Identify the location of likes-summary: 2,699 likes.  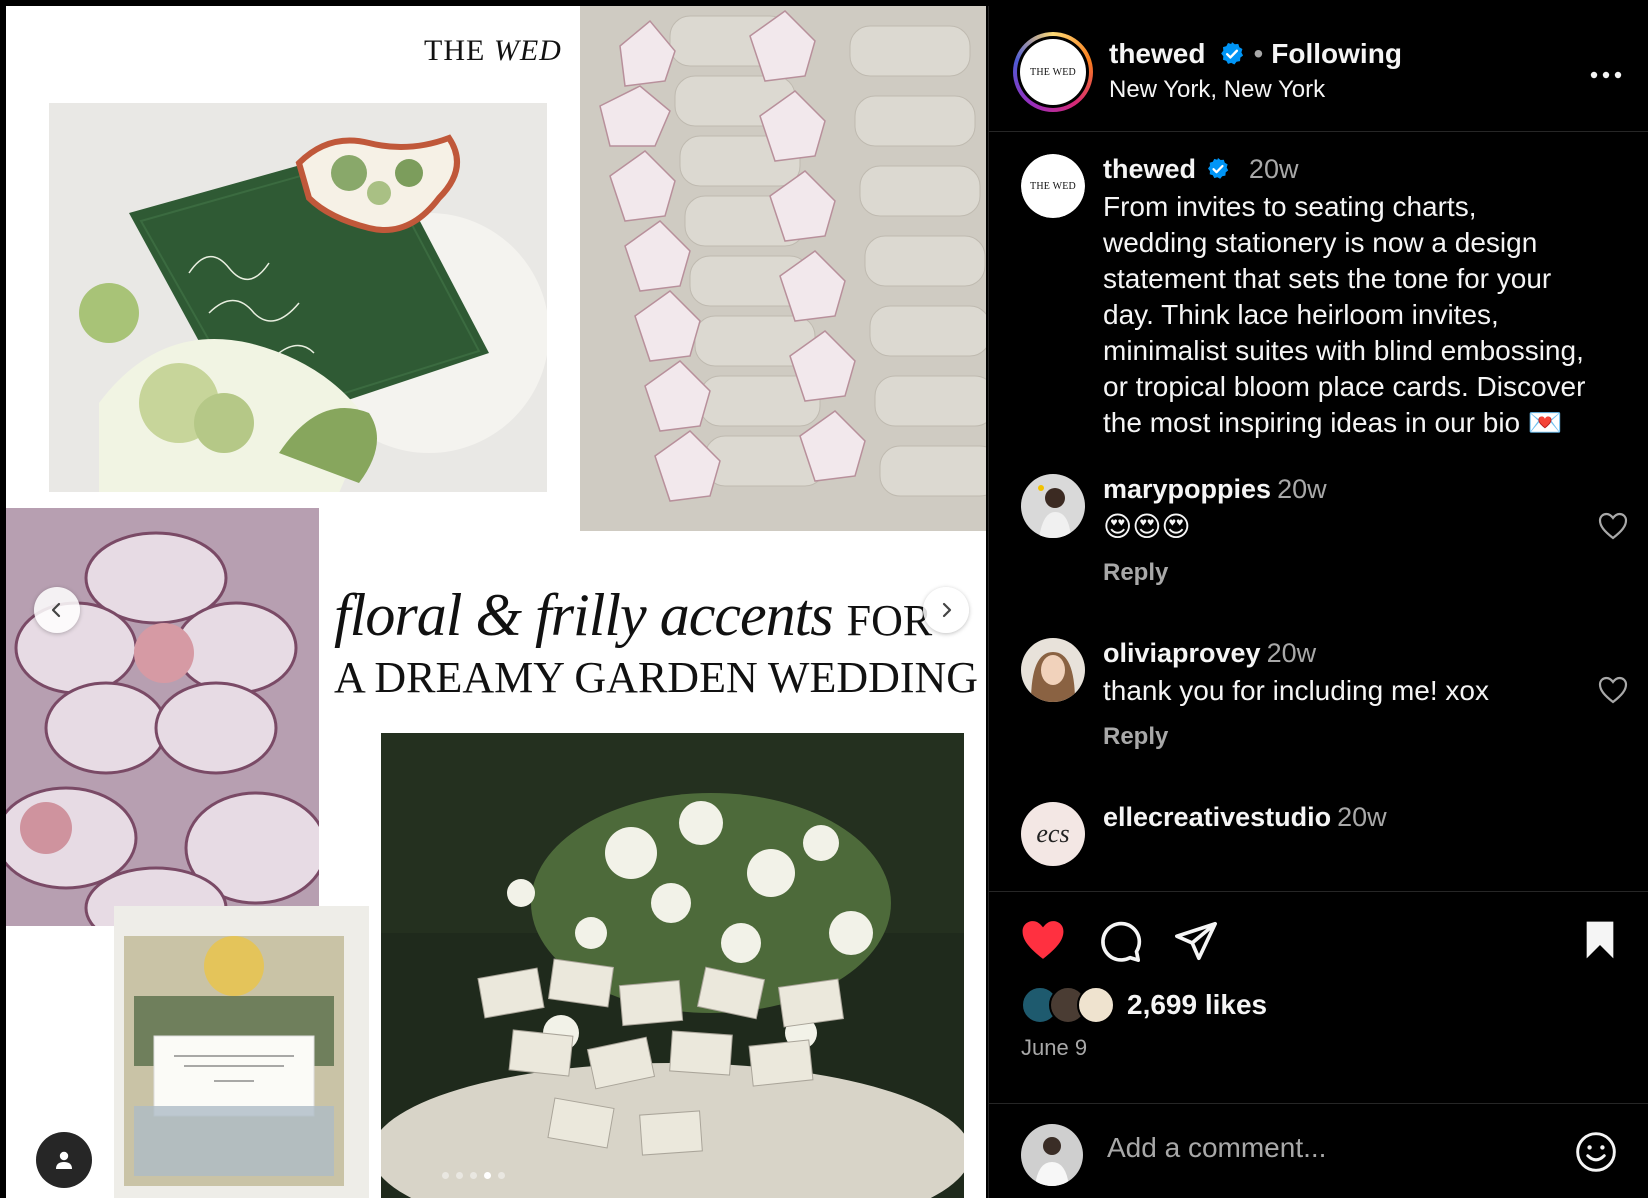
(1144, 1005).